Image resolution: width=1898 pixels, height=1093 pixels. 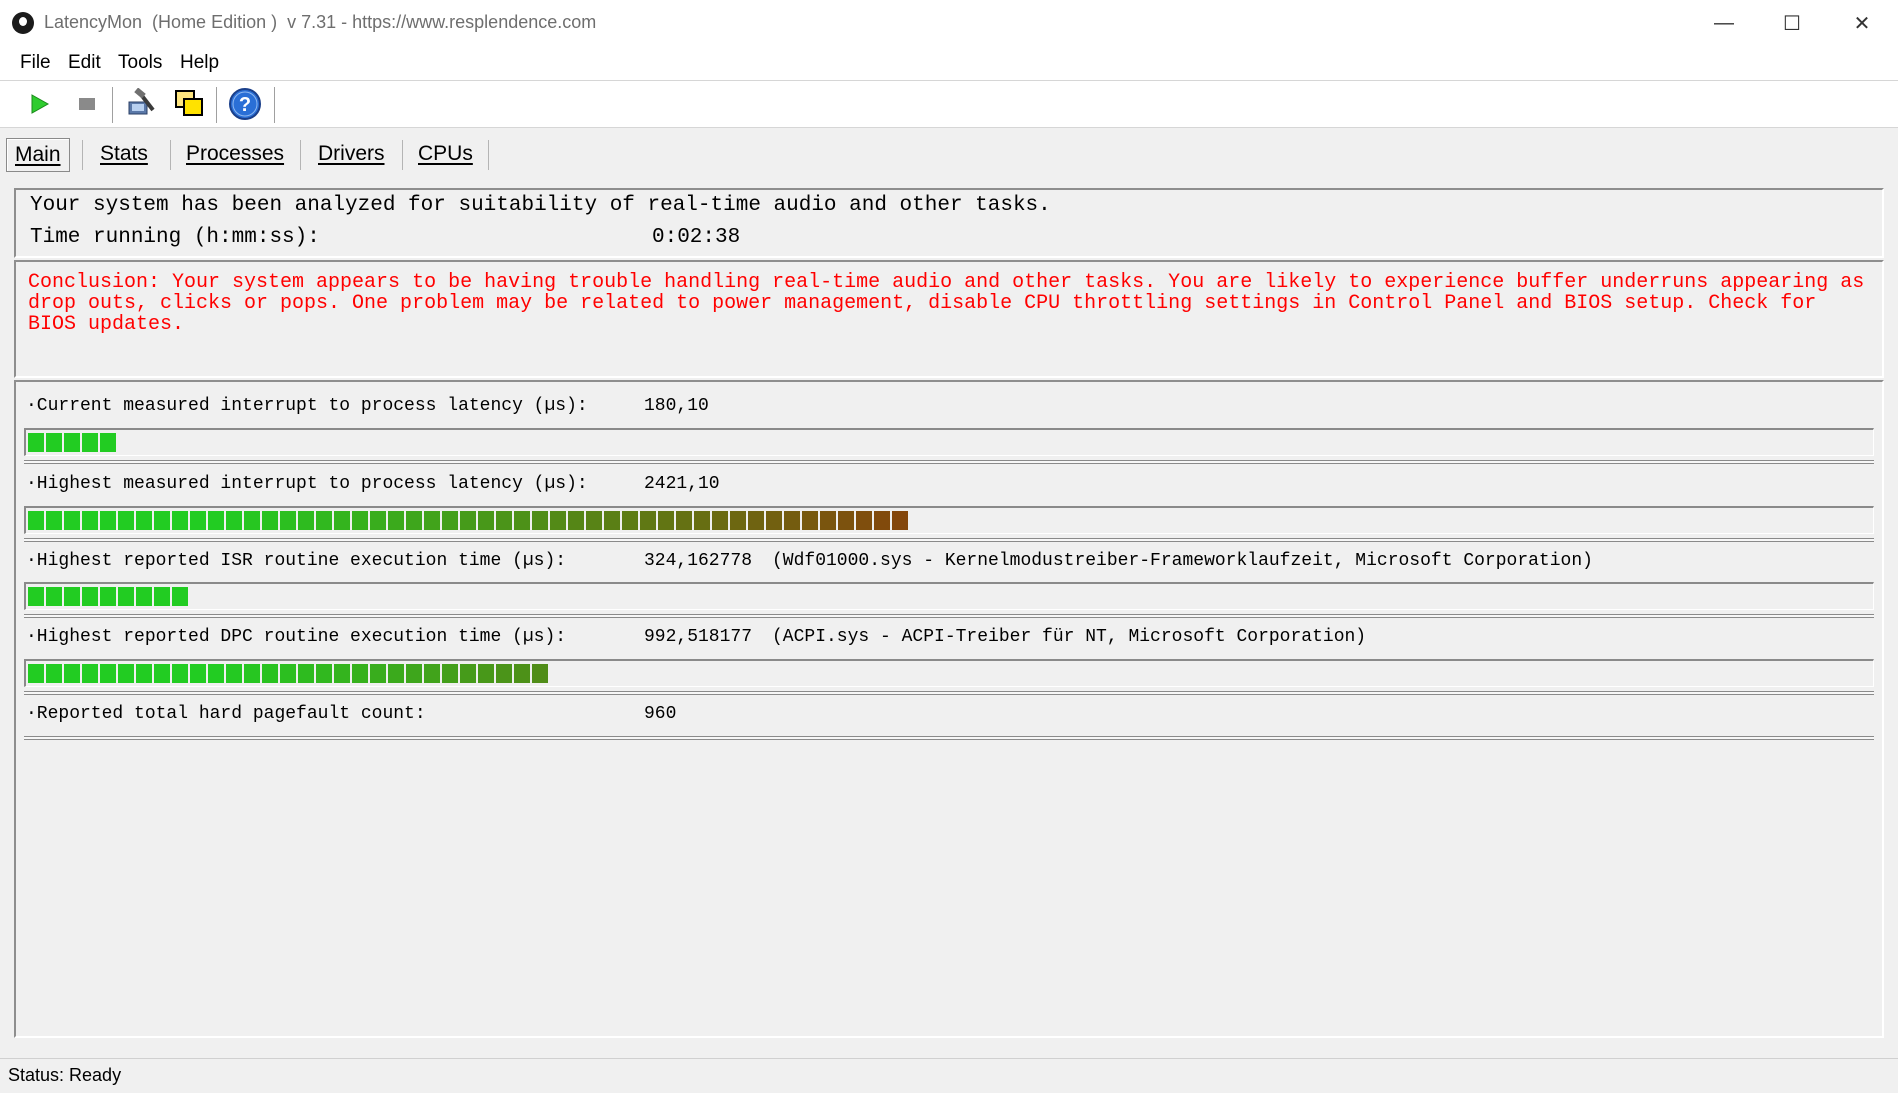 What do you see at coordinates (698, 637) in the screenshot?
I see `metric-value: 992,518177` at bounding box center [698, 637].